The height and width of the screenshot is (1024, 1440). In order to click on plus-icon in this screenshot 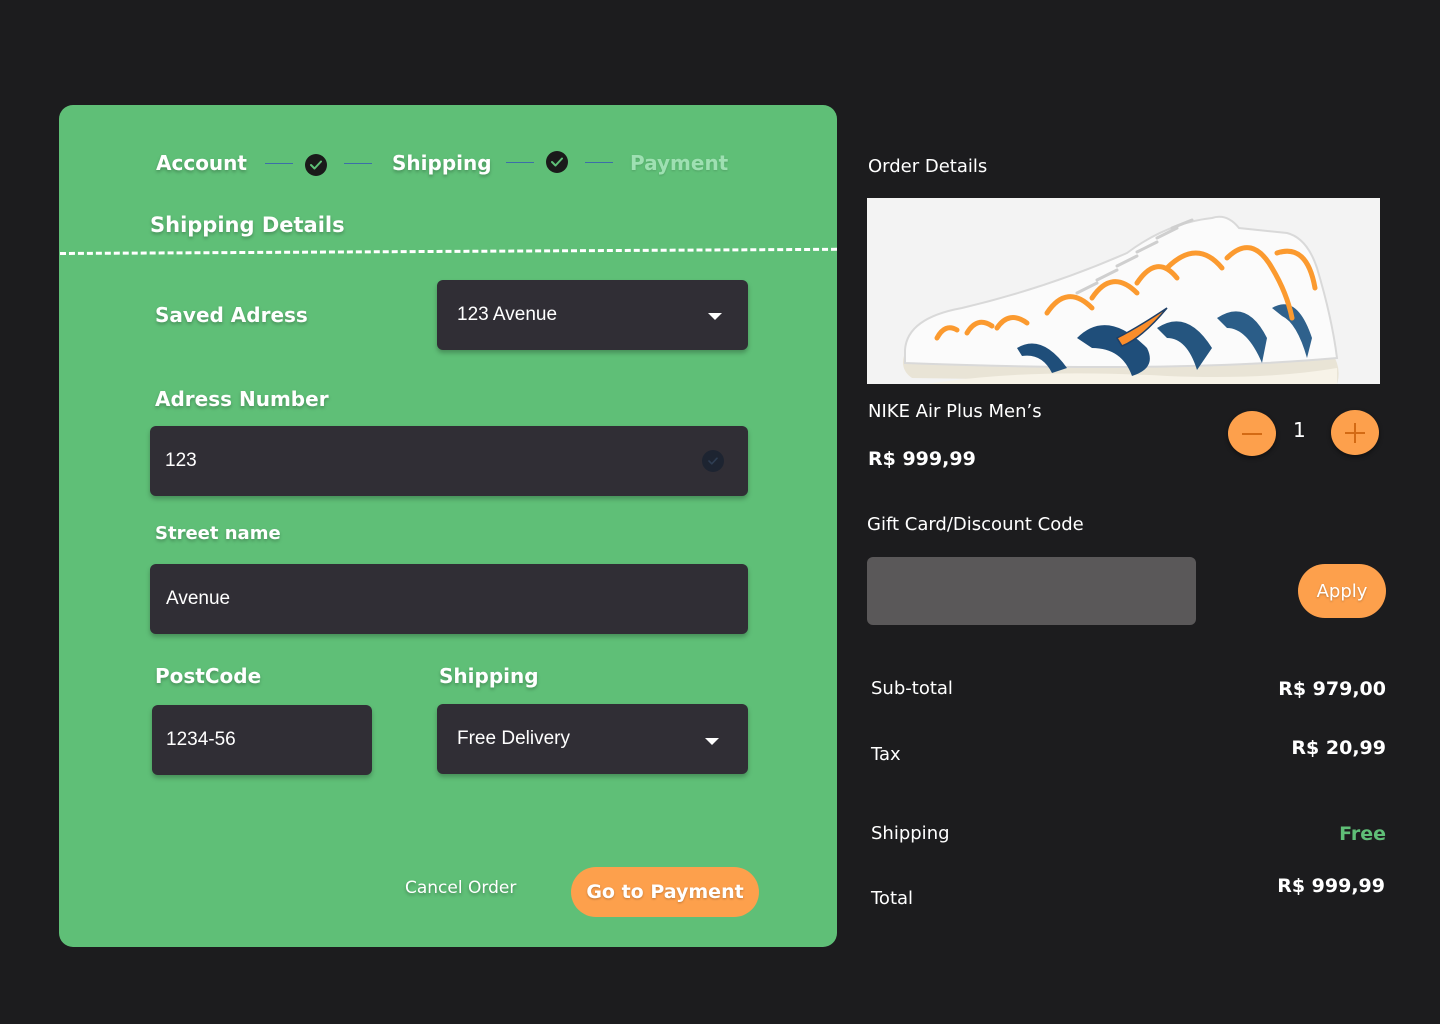, I will do `click(1355, 432)`.